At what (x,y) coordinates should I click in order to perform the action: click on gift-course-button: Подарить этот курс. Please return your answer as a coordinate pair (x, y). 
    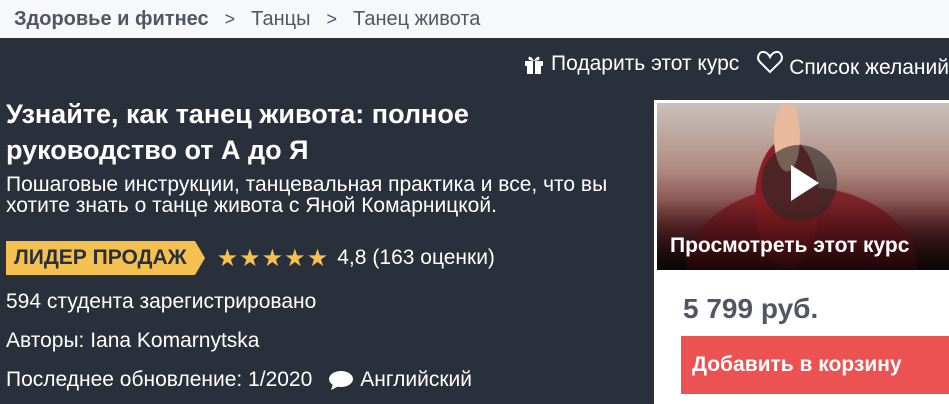
    Looking at the image, I should click on (631, 64).